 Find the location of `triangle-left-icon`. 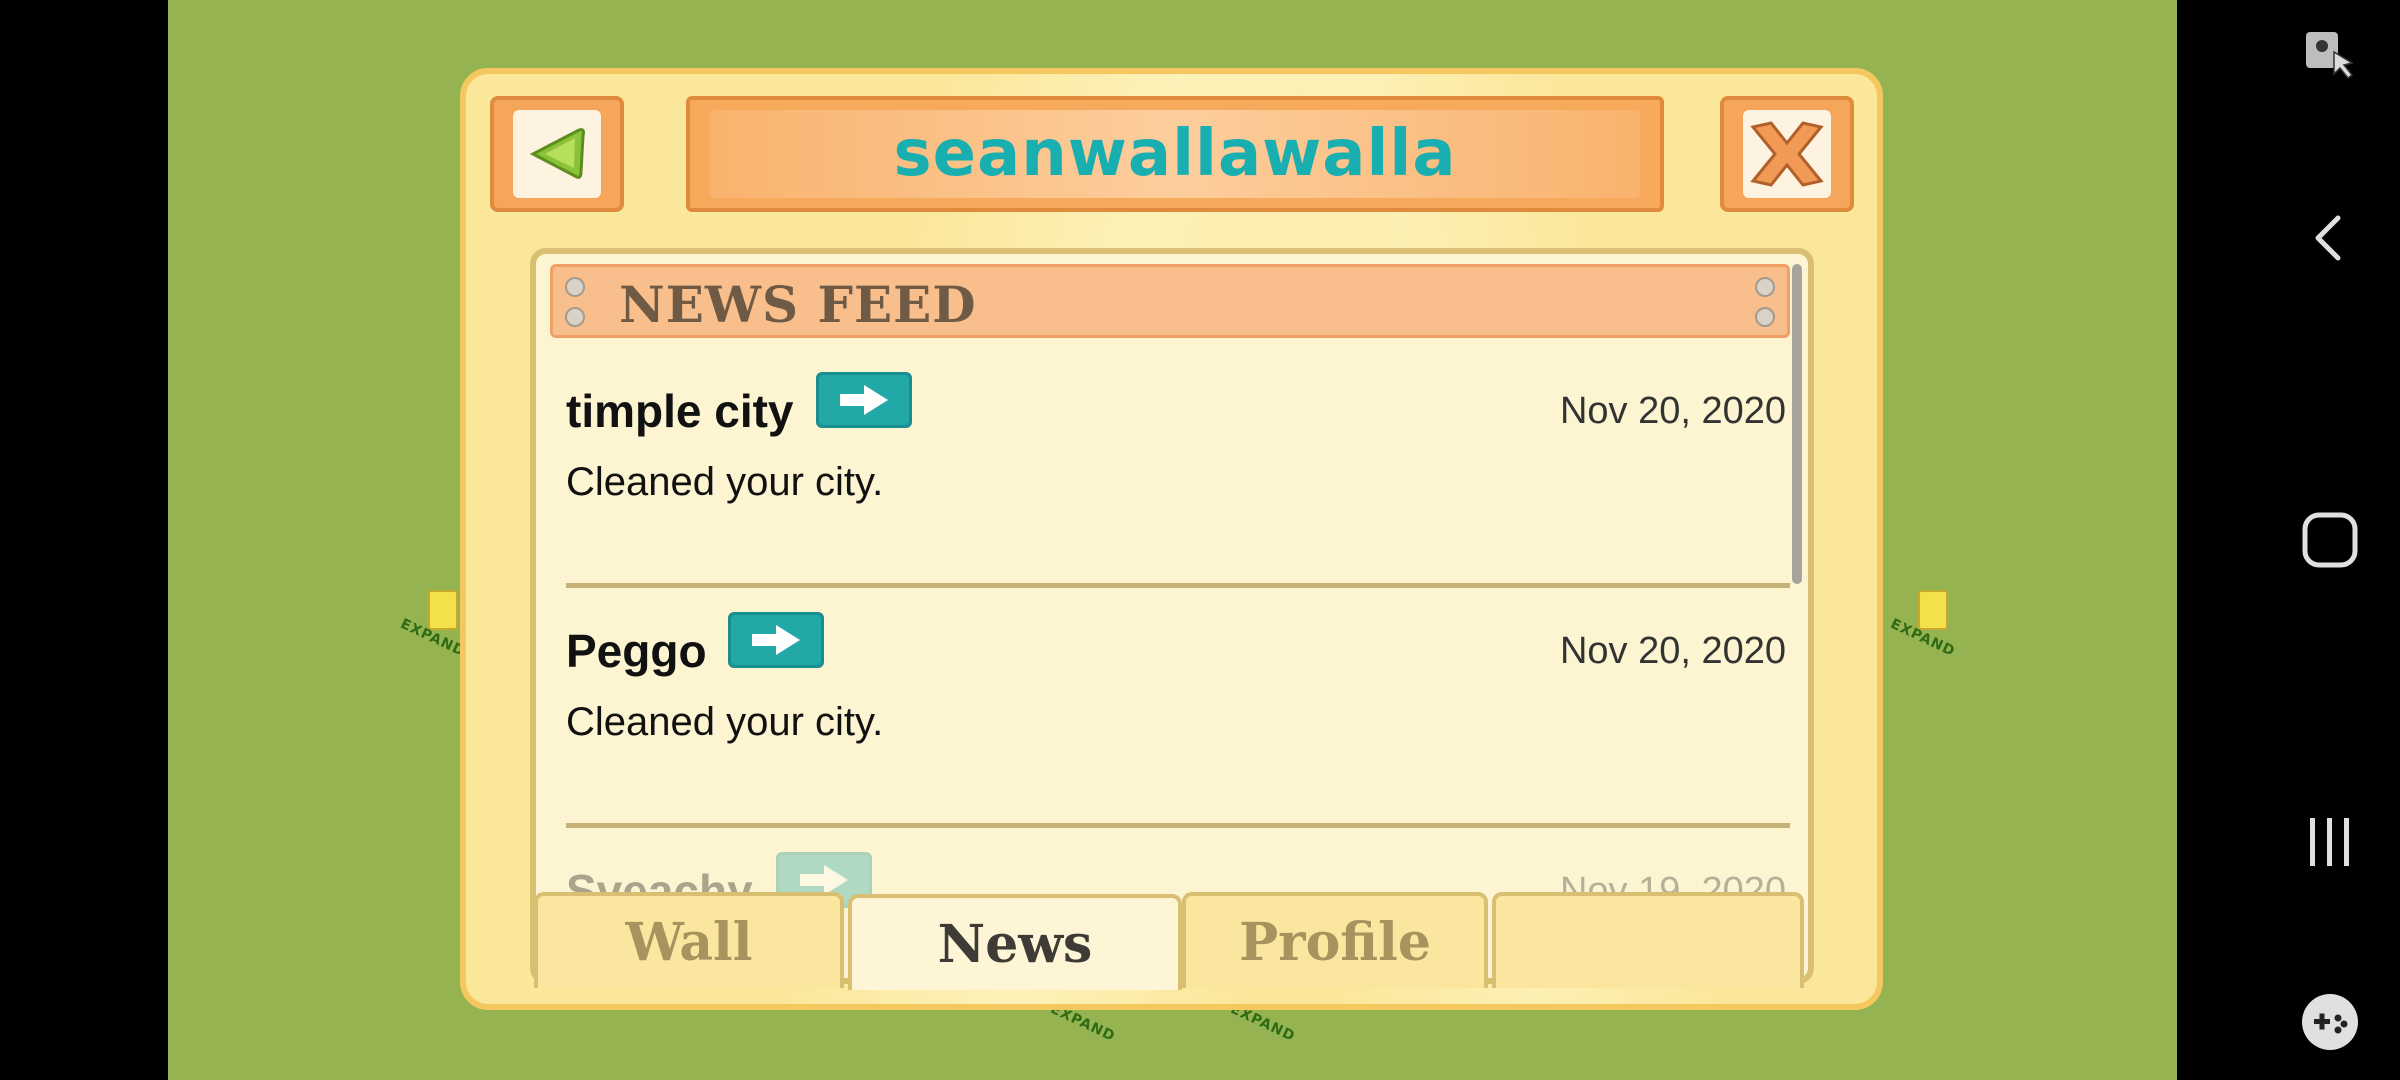

triangle-left-icon is located at coordinates (557, 153).